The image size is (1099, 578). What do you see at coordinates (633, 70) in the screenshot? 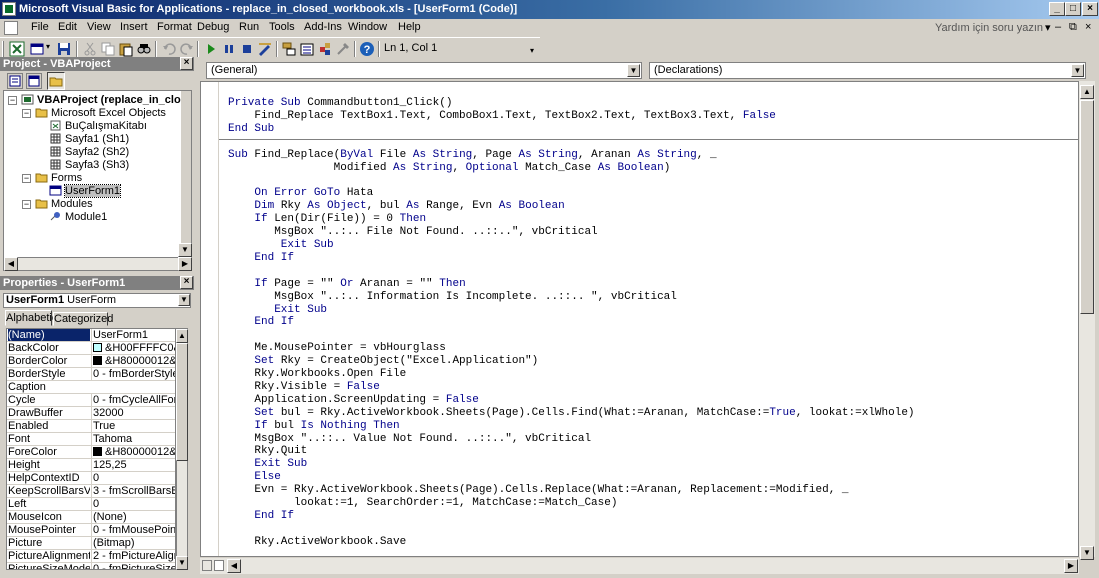
I see `object-combo-dropdown-icon: ▼` at bounding box center [633, 70].